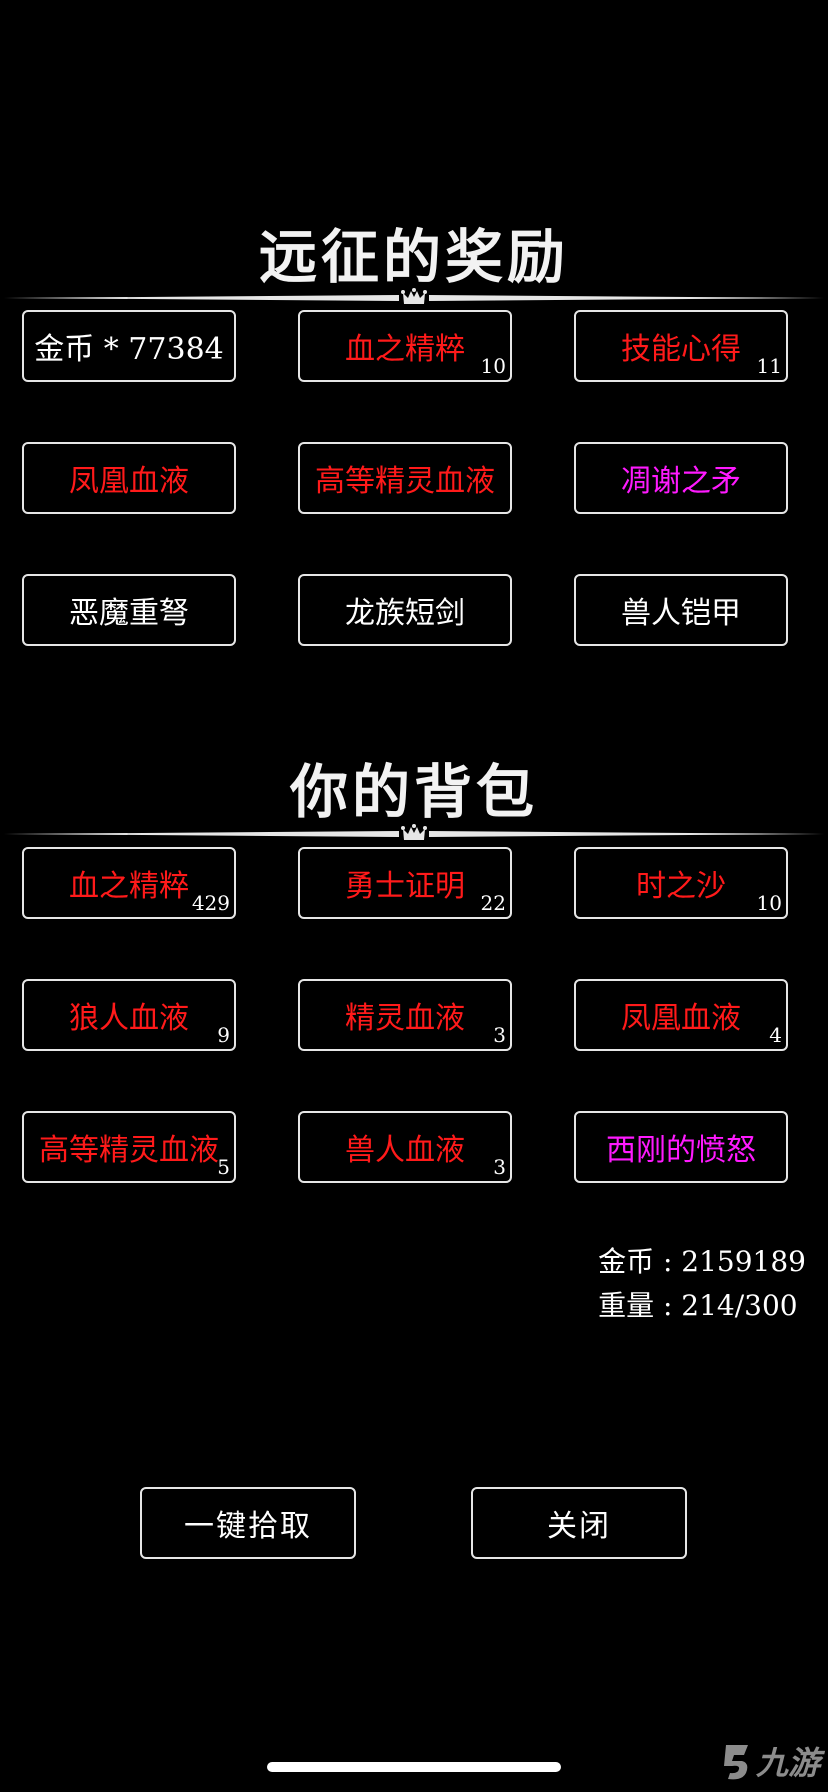 The width and height of the screenshot is (828, 1792). What do you see at coordinates (735, 1762) in the screenshot?
I see `nine-game-logo-icon` at bounding box center [735, 1762].